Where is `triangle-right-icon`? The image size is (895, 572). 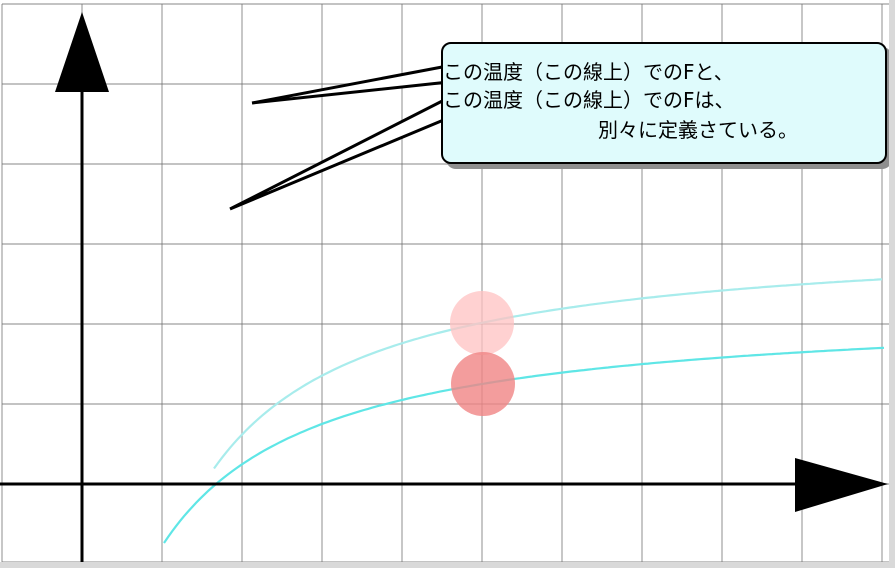
triangle-right-icon is located at coordinates (841, 485).